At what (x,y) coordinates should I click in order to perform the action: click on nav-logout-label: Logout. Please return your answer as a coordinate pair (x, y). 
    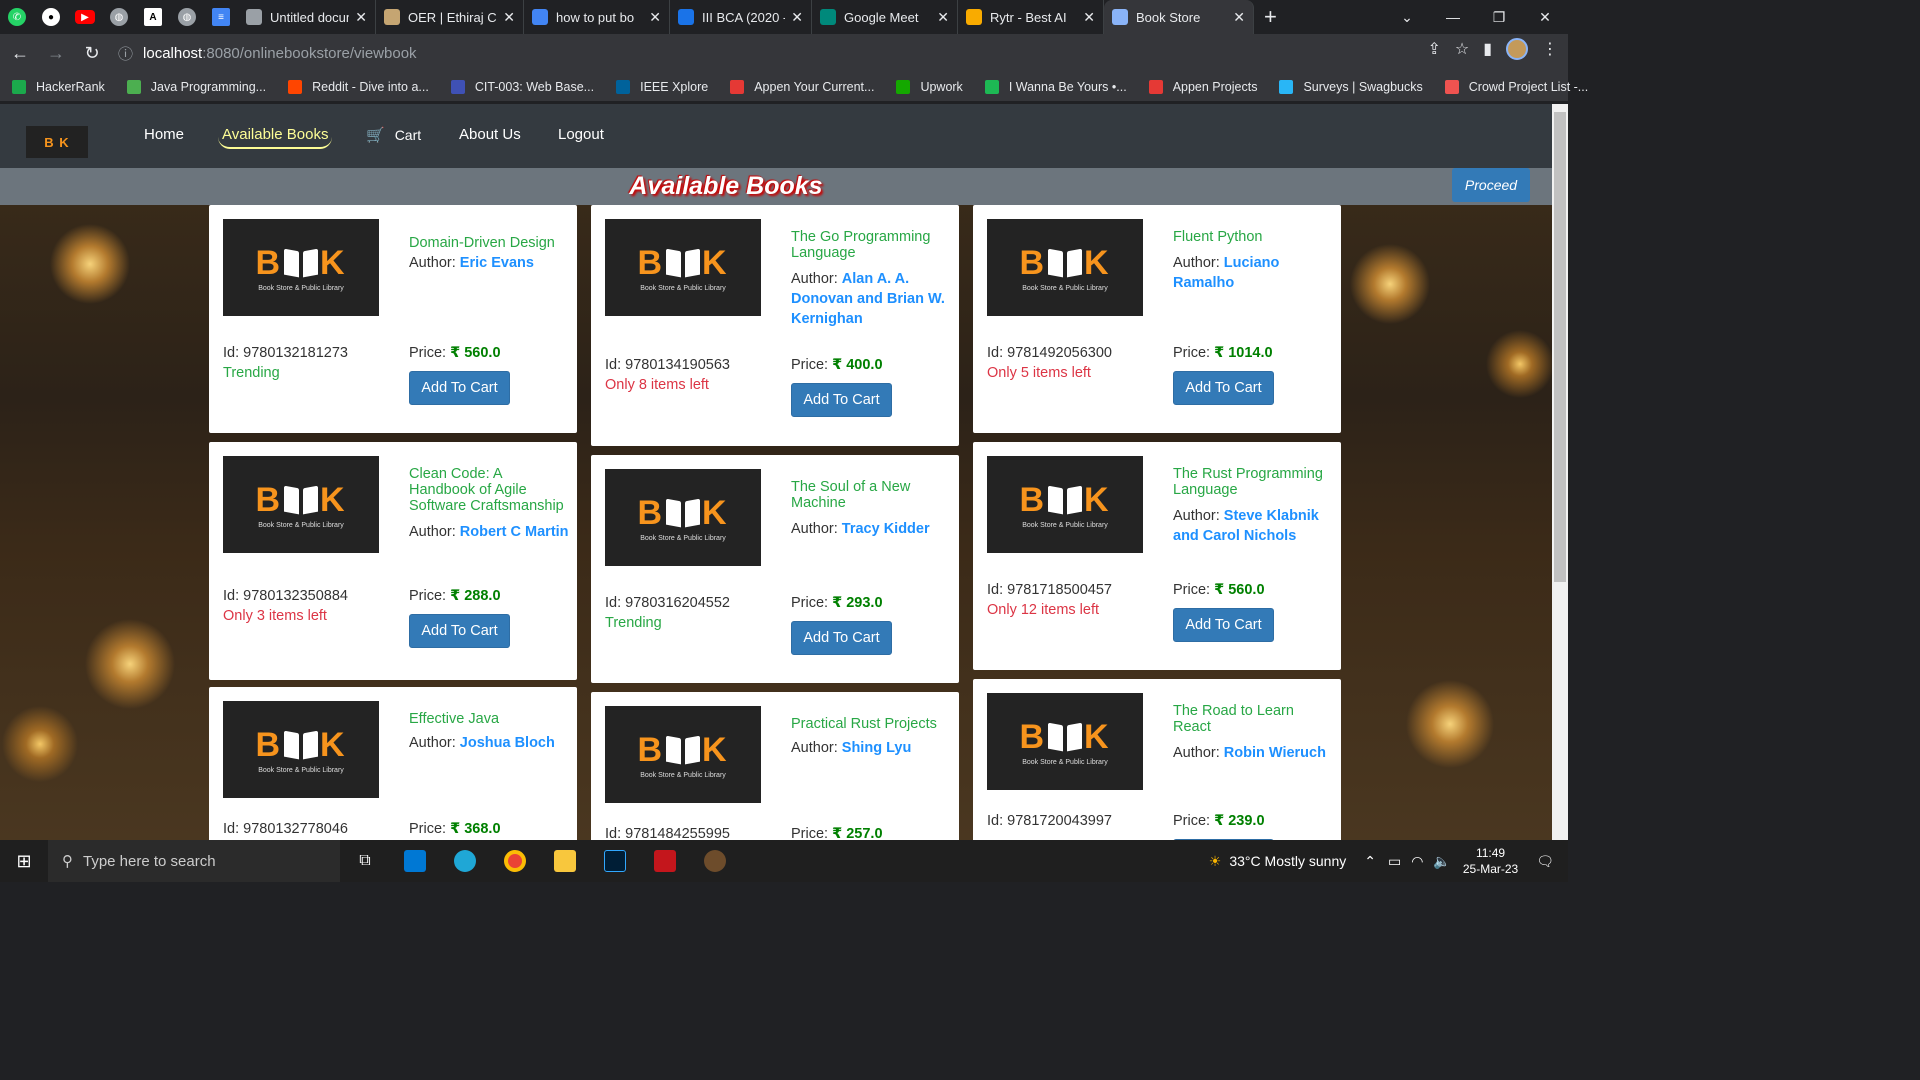
    Looking at the image, I should click on (581, 134).